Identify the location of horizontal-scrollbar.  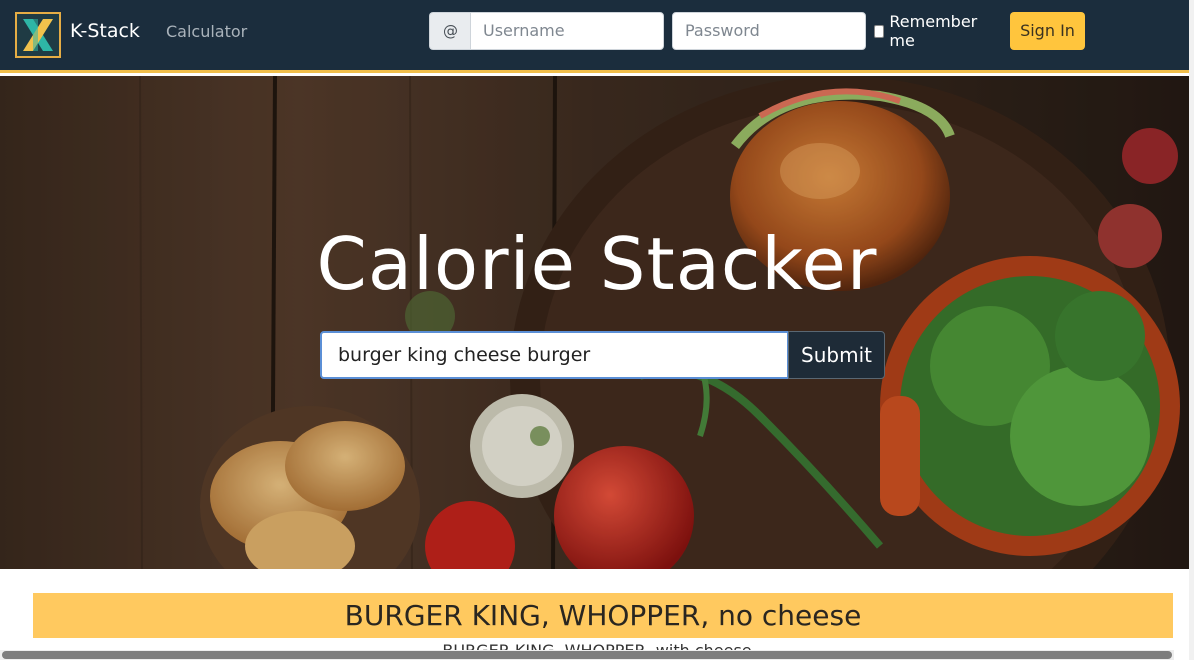
(587, 655).